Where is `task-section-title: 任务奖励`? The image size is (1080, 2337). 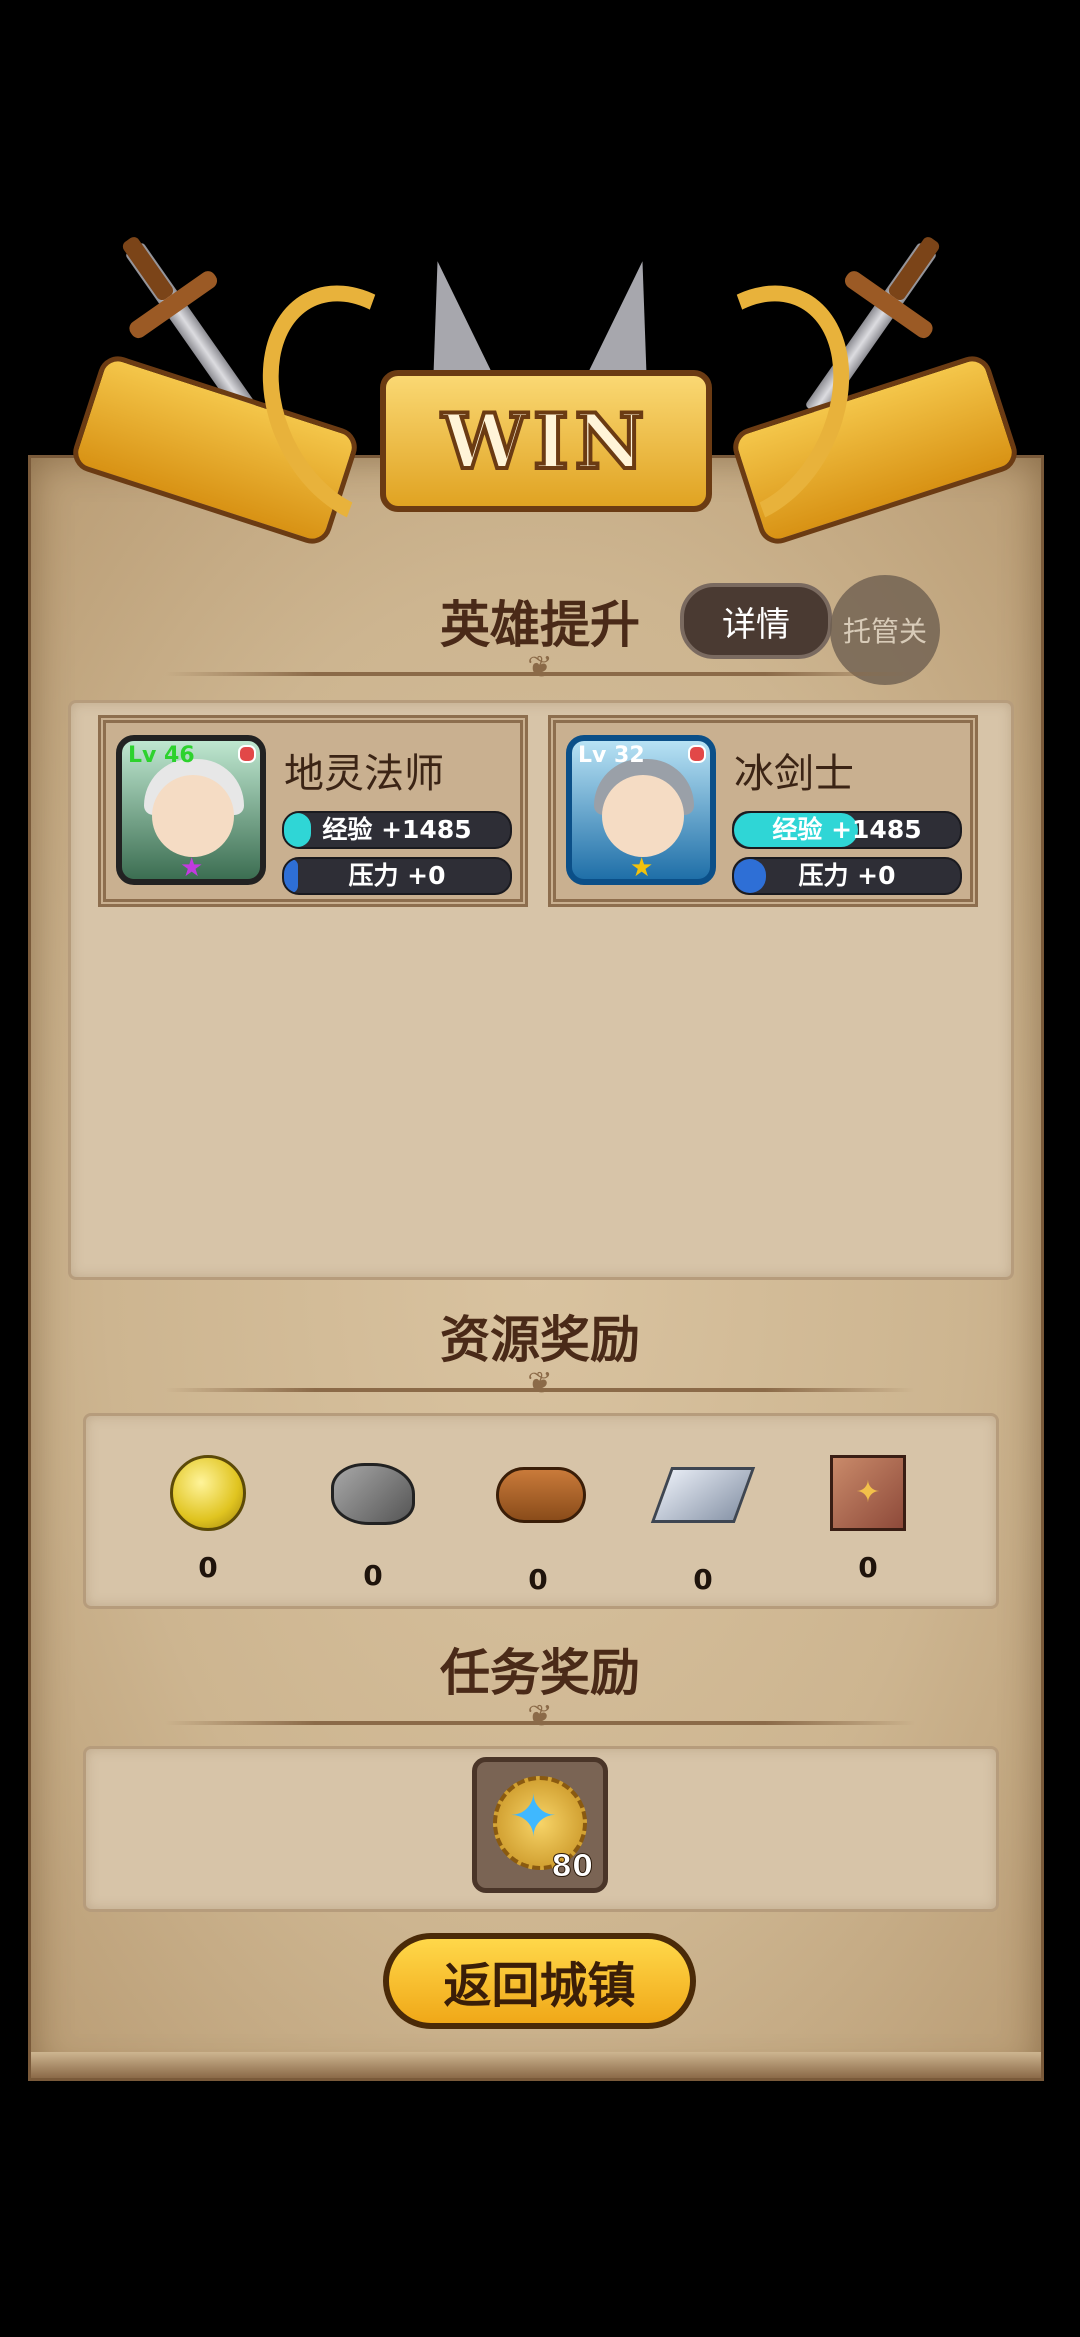 task-section-title: 任务奖励 is located at coordinates (540, 1673).